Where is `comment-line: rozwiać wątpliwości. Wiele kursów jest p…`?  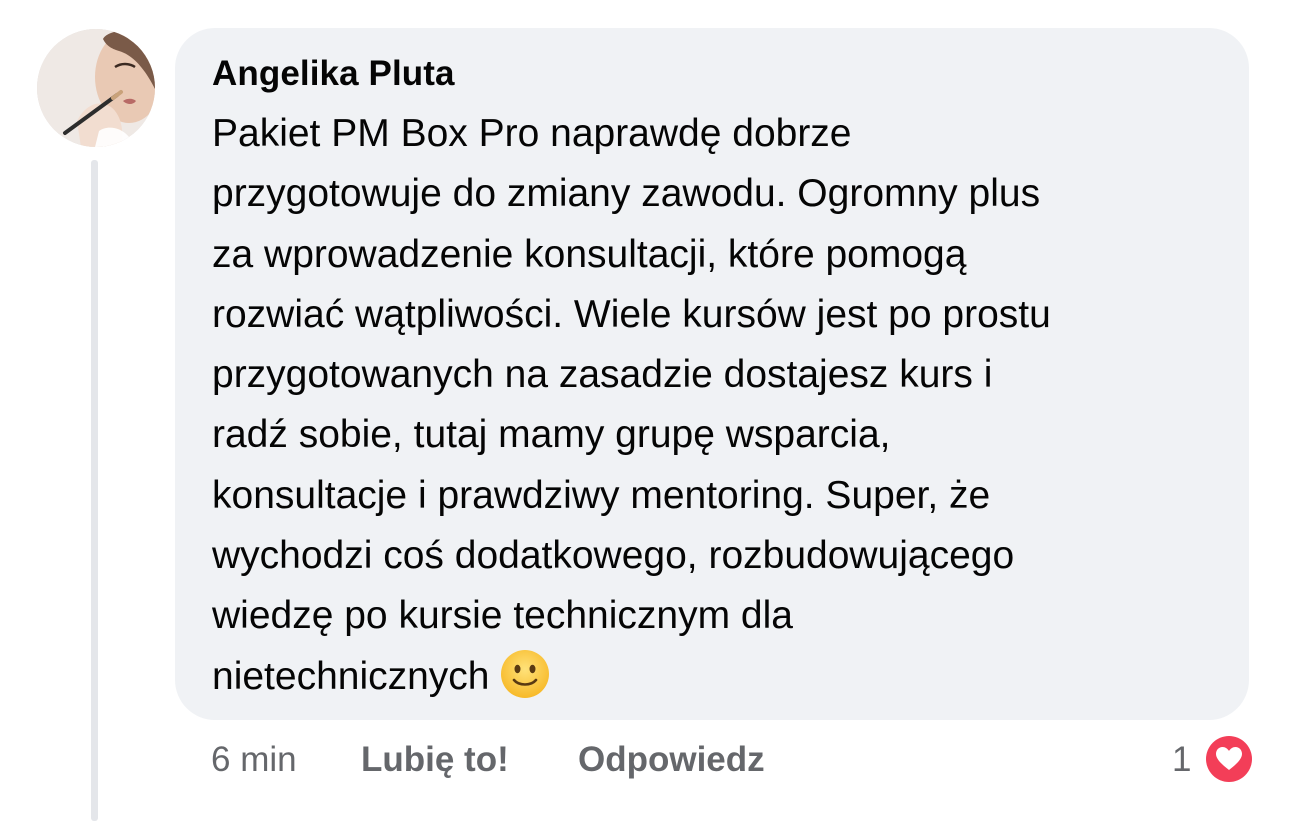
comment-line: rozwiać wątpliwości. Wiele kursów jest p… is located at coordinates (631, 314).